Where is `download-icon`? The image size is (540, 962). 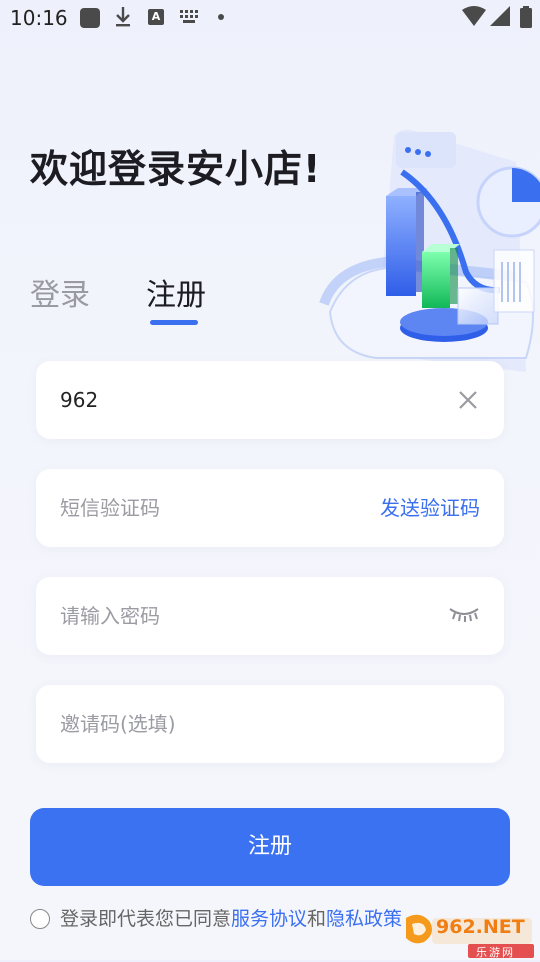 download-icon is located at coordinates (123, 17).